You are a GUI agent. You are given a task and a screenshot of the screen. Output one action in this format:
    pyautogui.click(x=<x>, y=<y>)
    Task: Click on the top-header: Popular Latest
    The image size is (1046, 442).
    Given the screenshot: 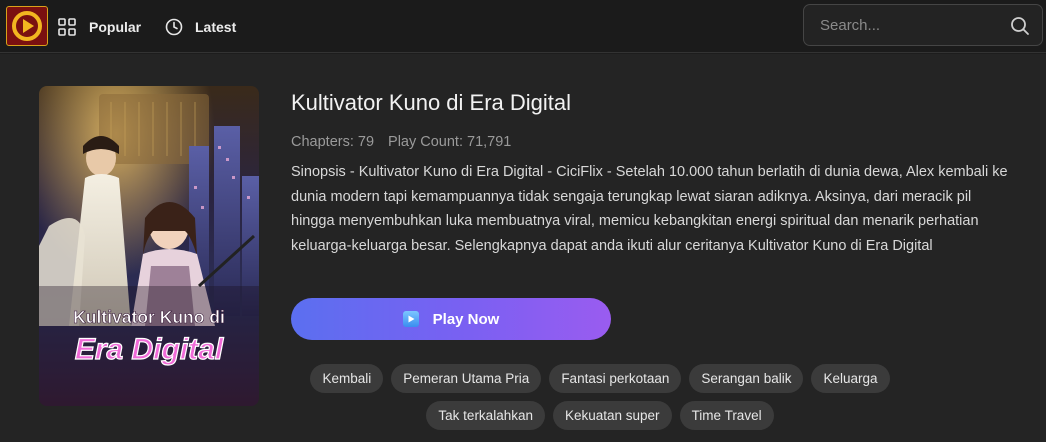 What is the action you would take?
    pyautogui.click(x=523, y=26)
    